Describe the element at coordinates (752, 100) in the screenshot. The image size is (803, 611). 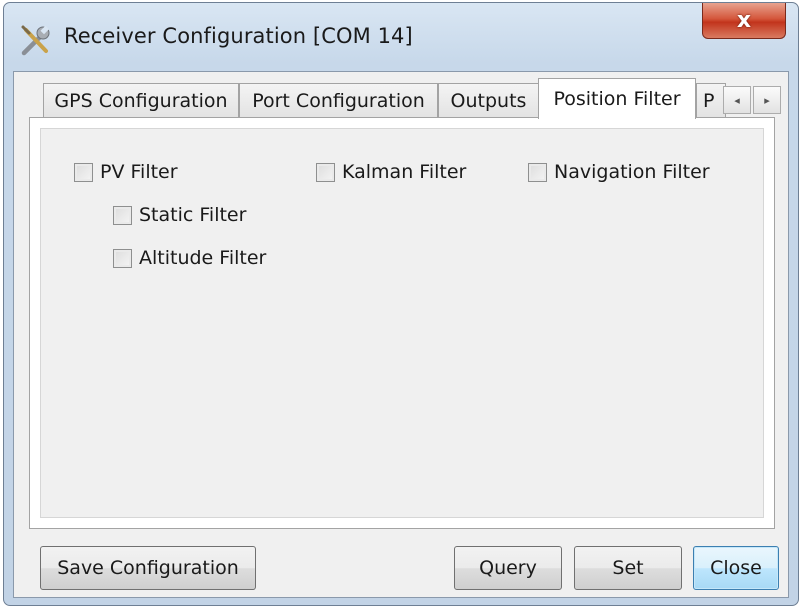
I see `tab-scroller: ◂ ▸` at that location.